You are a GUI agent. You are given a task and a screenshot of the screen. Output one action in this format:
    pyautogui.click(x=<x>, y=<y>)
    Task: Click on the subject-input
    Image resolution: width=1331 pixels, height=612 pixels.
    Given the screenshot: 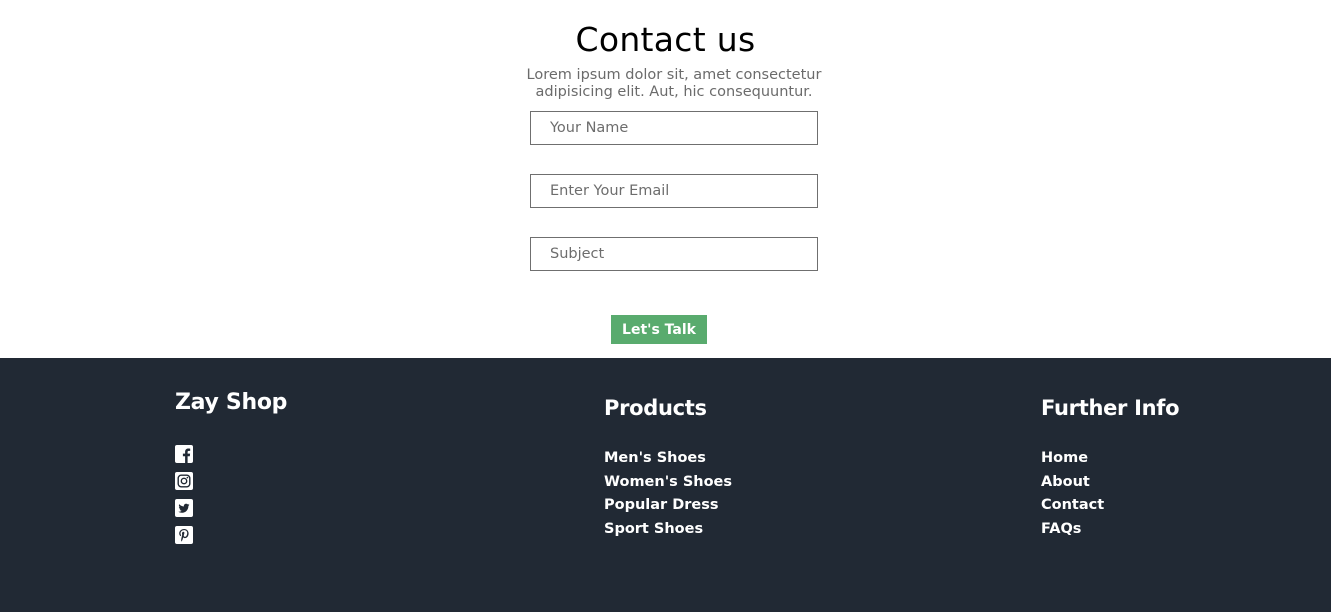 What is the action you would take?
    pyautogui.click(x=674, y=254)
    